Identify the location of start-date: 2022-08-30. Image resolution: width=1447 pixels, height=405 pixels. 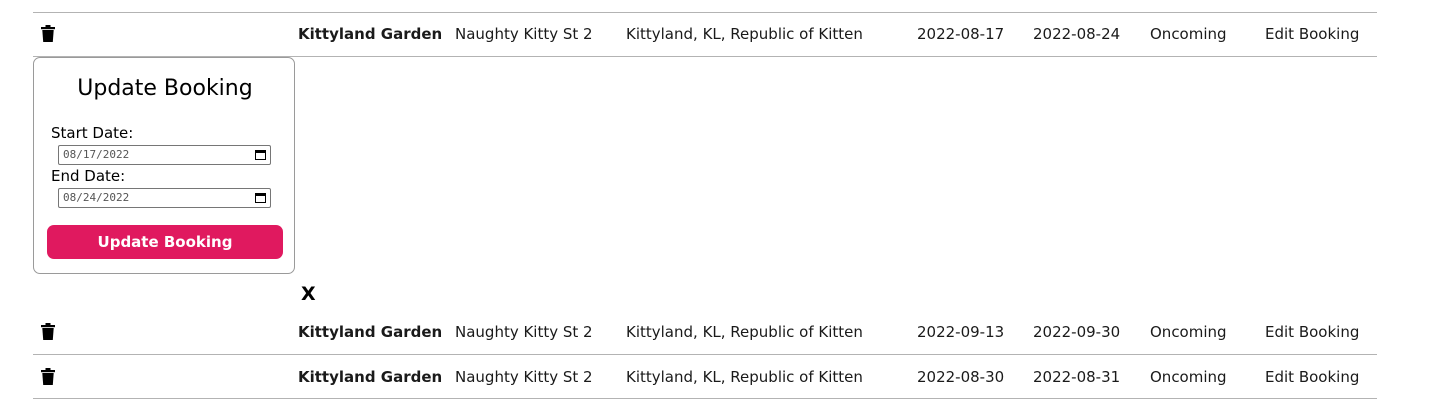
(961, 377).